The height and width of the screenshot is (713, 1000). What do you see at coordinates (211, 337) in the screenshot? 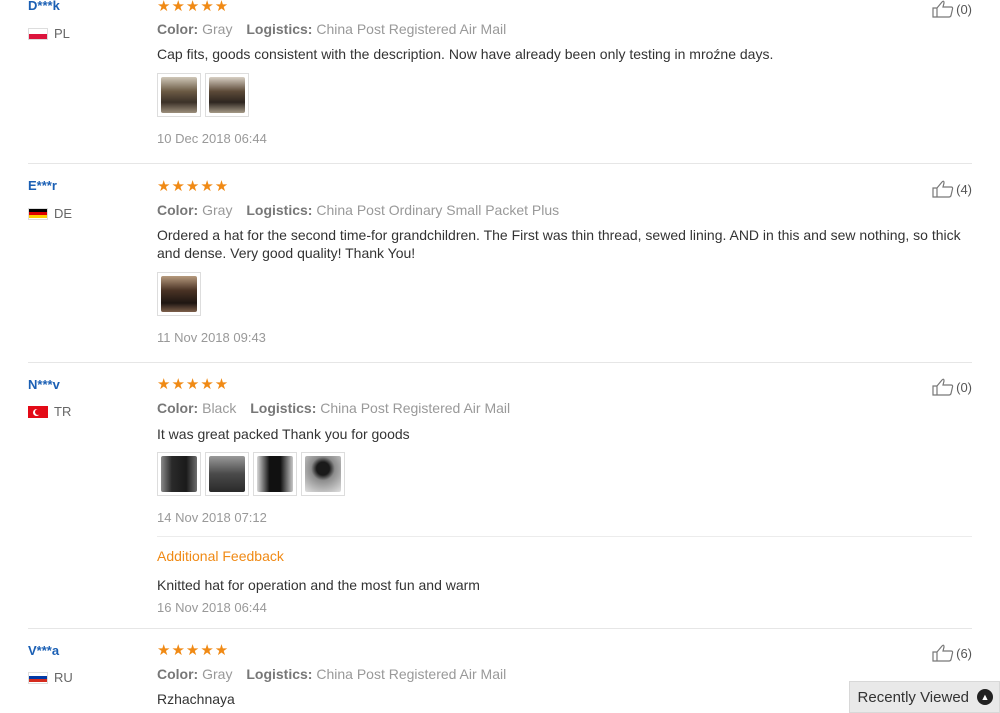
I see `review-date: 11 Nov 2018 09:43` at bounding box center [211, 337].